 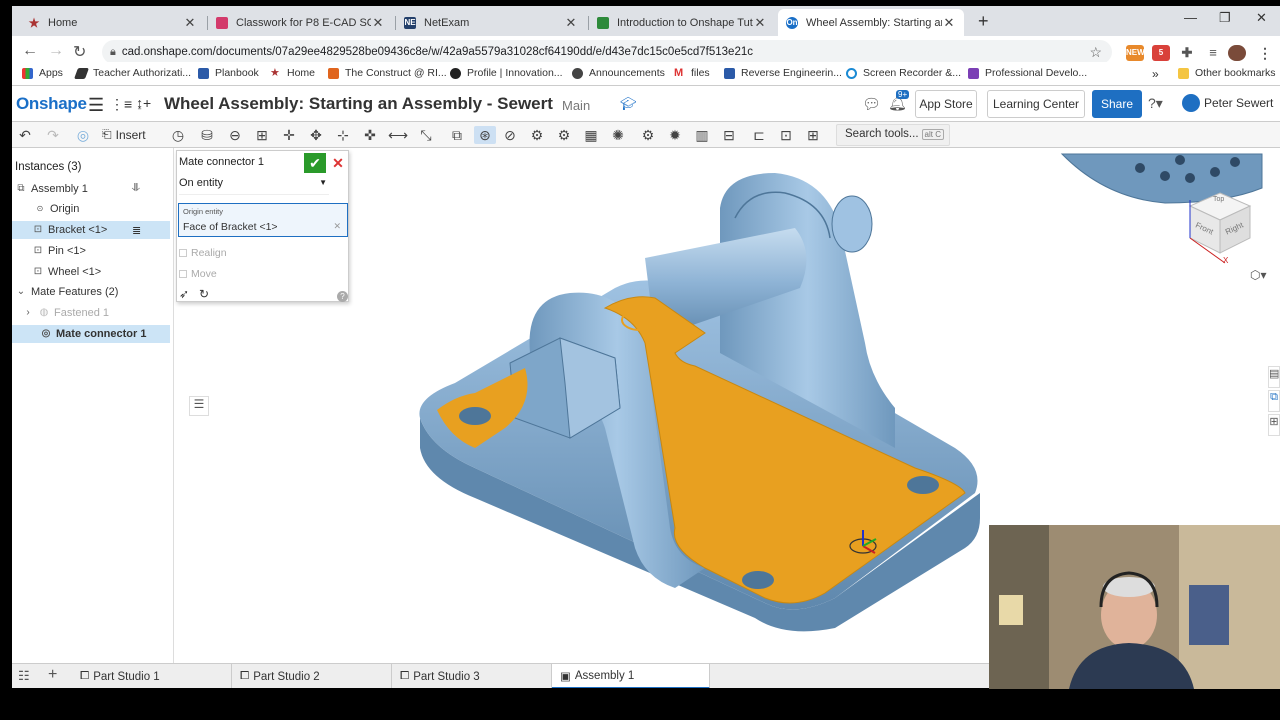 I want to click on mate-features-header: ⌄ Mate Features (2), so click(x=67, y=292).